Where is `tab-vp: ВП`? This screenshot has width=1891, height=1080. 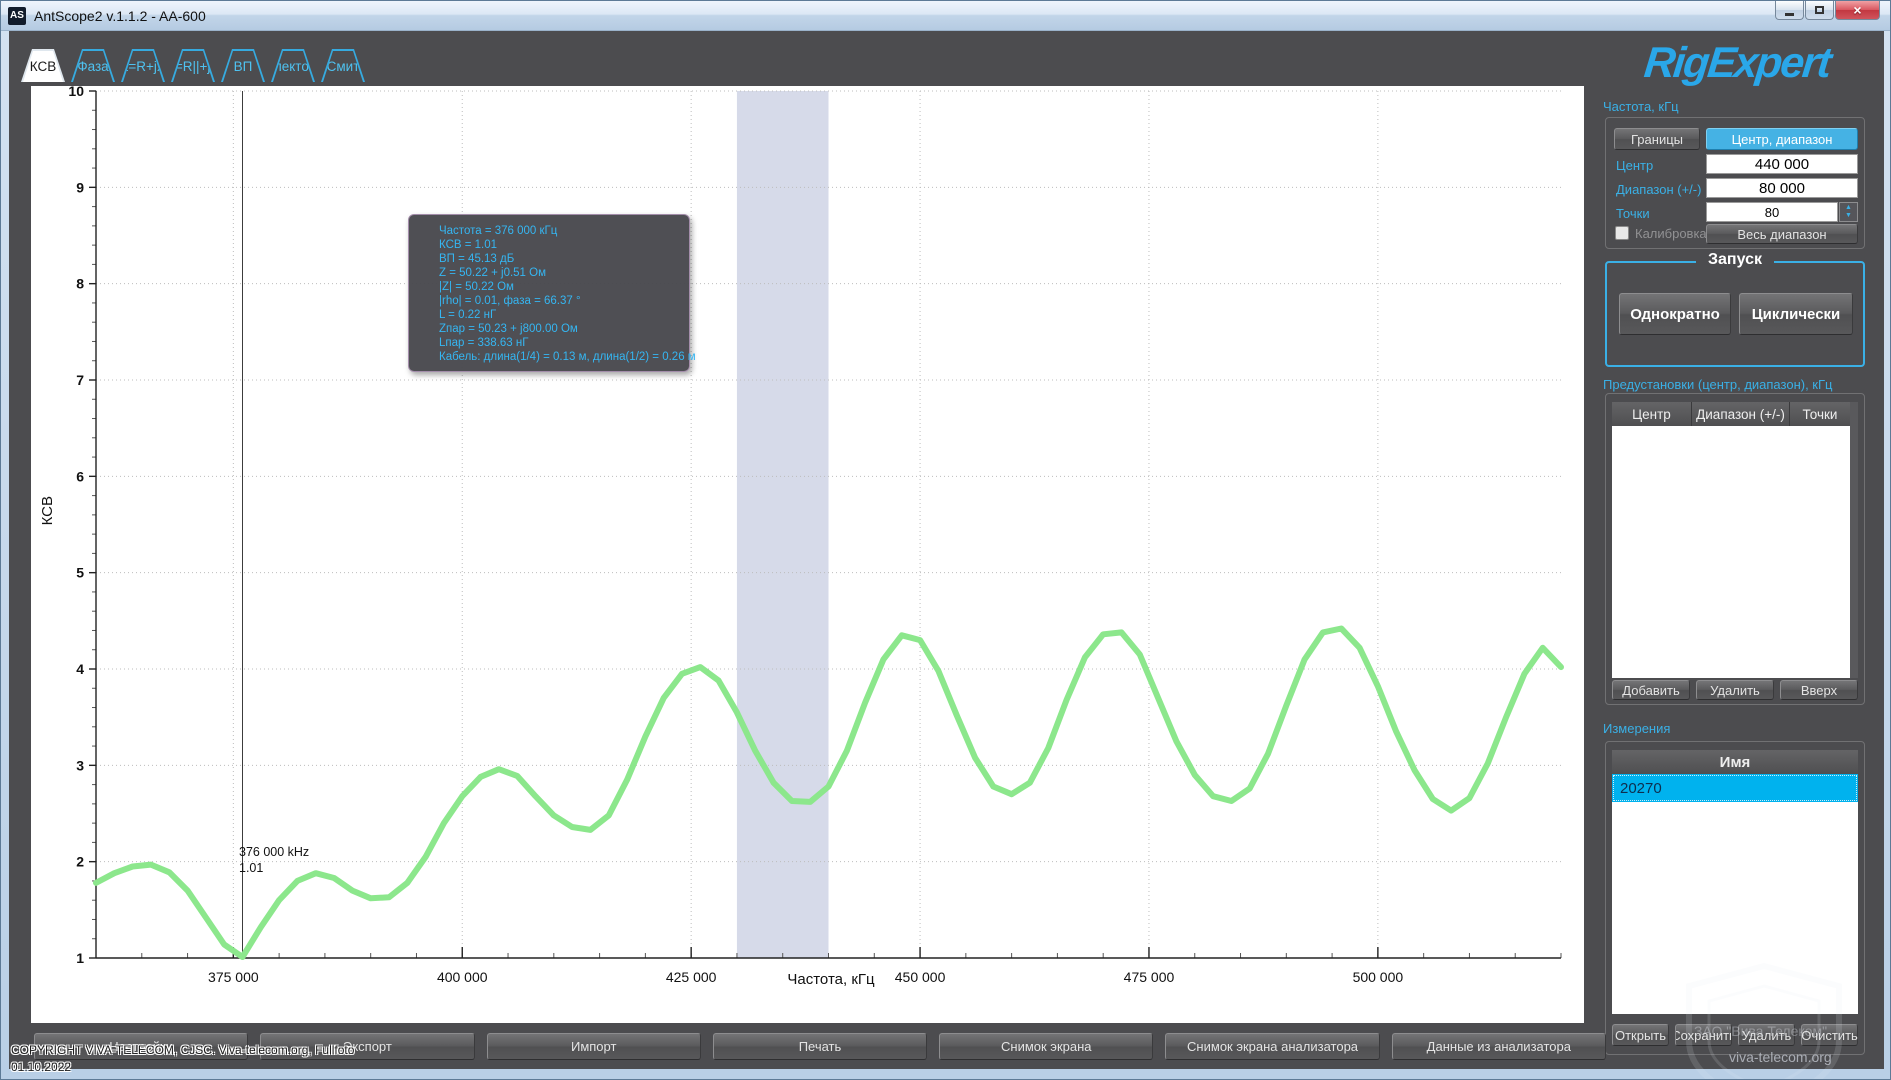
tab-vp: ВП is located at coordinates (243, 65).